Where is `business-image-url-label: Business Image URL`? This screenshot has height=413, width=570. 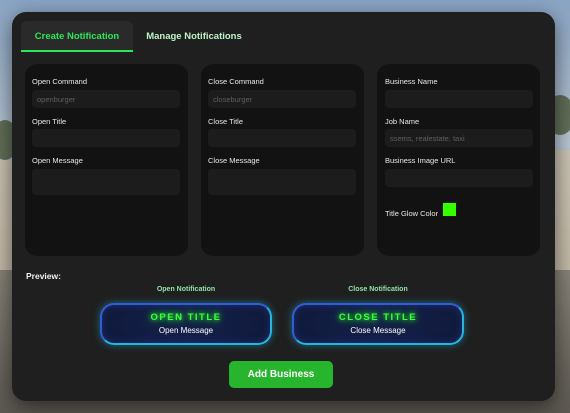
business-image-url-label: Business Image URL is located at coordinates (420, 160).